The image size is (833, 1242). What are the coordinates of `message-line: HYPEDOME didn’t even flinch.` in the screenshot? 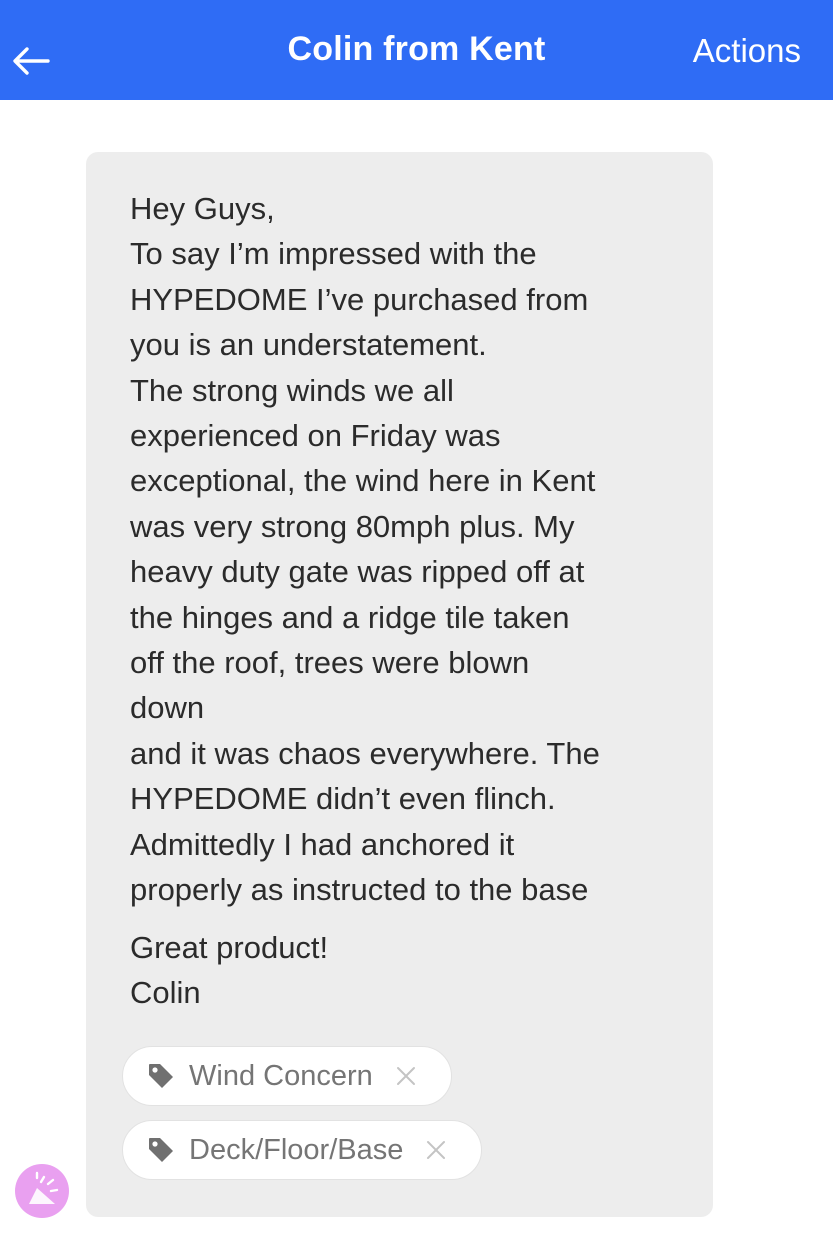 It's located at (343, 799).